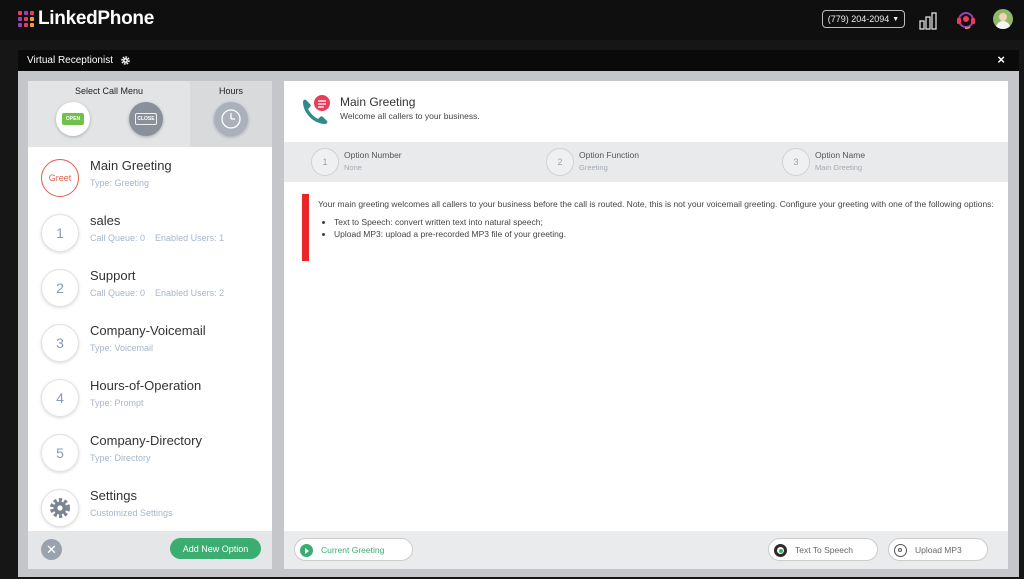 The width and height of the screenshot is (1024, 579). I want to click on left-panel-footer: ✕ Add New Option, so click(150, 550).